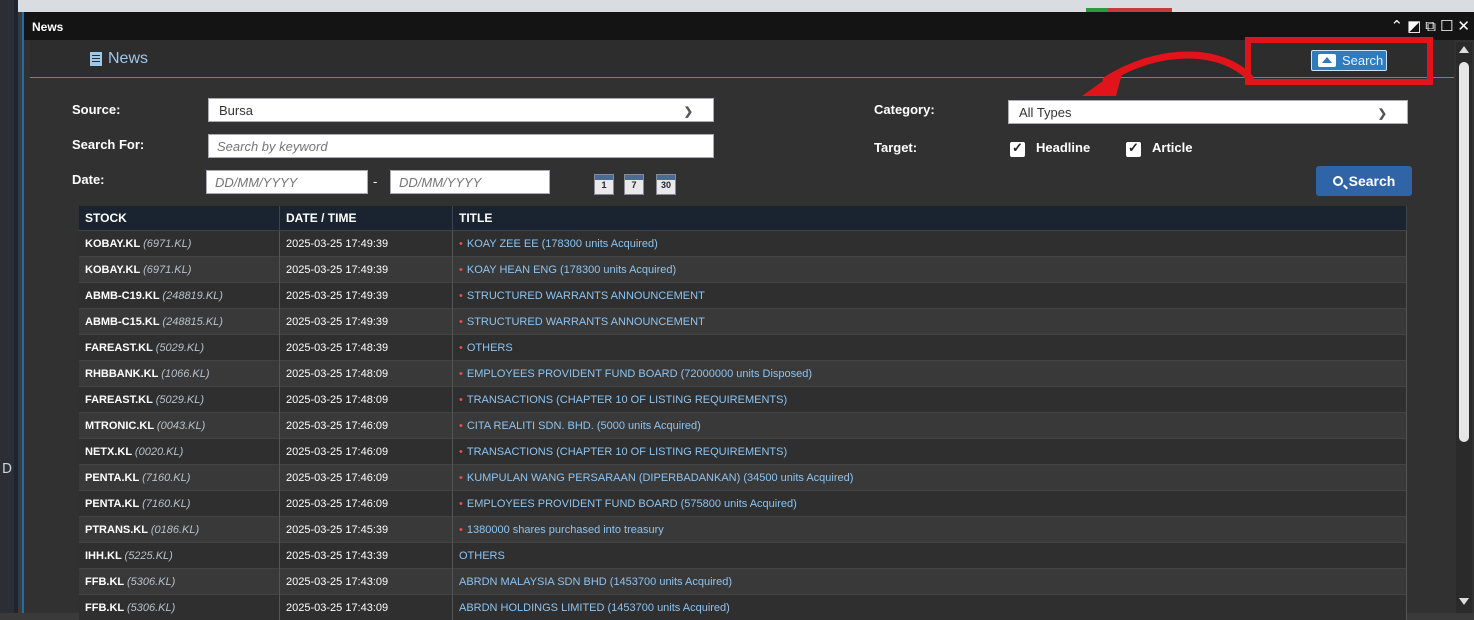 This screenshot has width=1474, height=620. What do you see at coordinates (179, 322) in the screenshot?
I see `stock-cell: ABMB-C15.KL (248815.KL)` at bounding box center [179, 322].